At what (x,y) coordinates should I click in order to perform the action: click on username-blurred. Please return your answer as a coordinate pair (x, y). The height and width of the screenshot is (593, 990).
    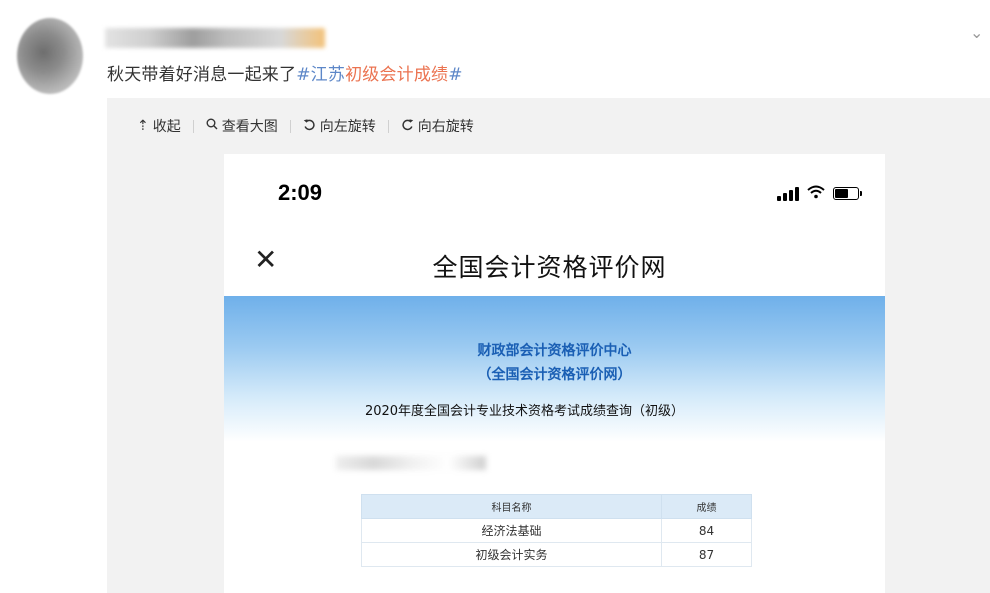
    Looking at the image, I should click on (215, 38).